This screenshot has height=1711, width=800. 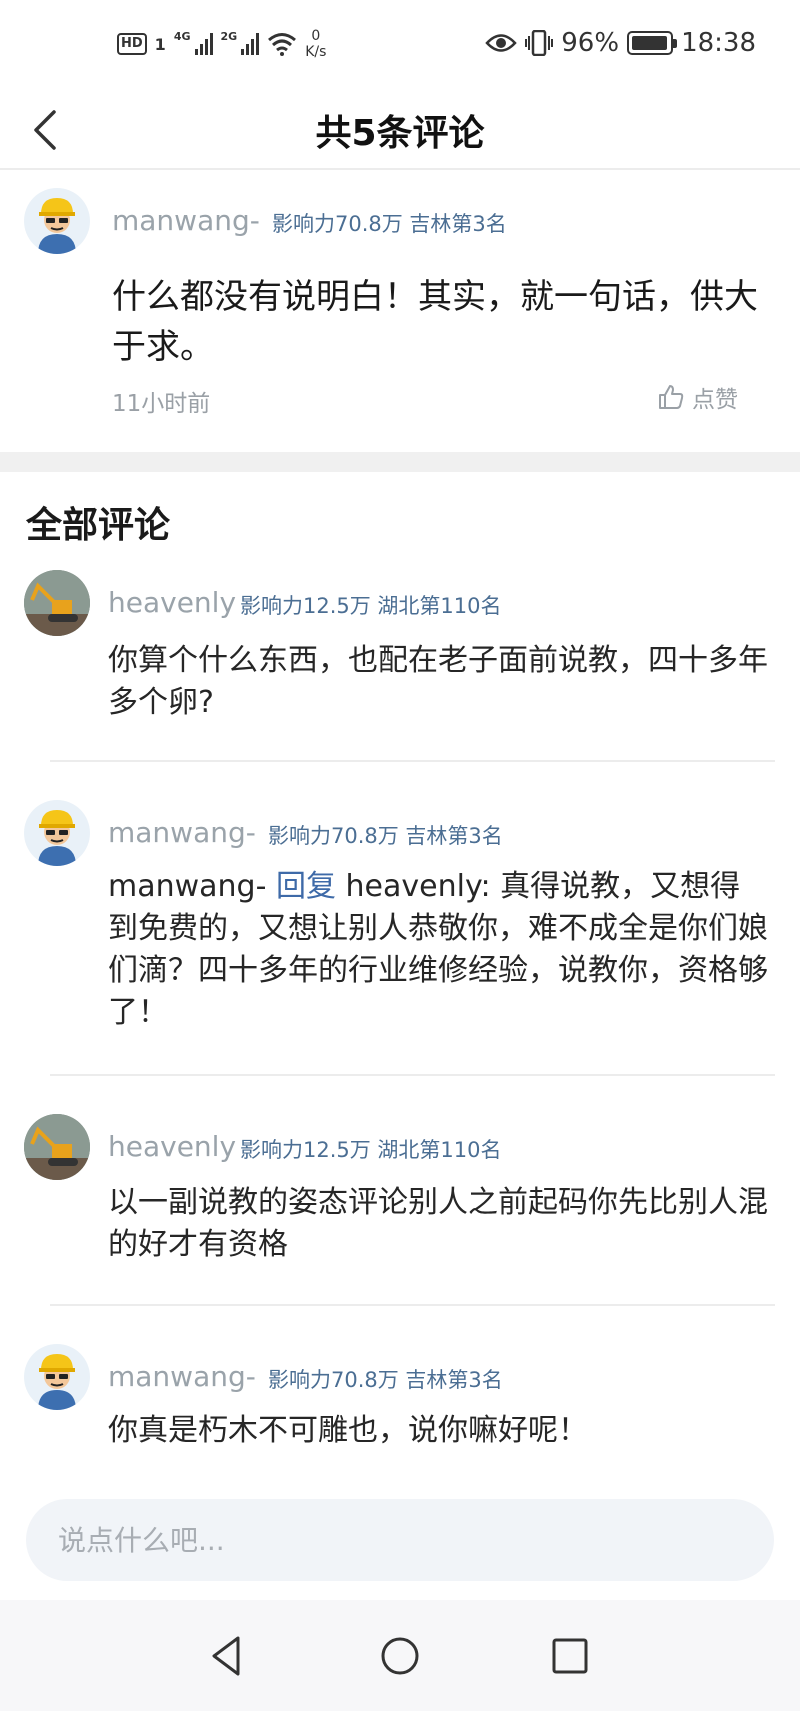 What do you see at coordinates (229, 36) in the screenshot?
I see `network-2g-label: 2G` at bounding box center [229, 36].